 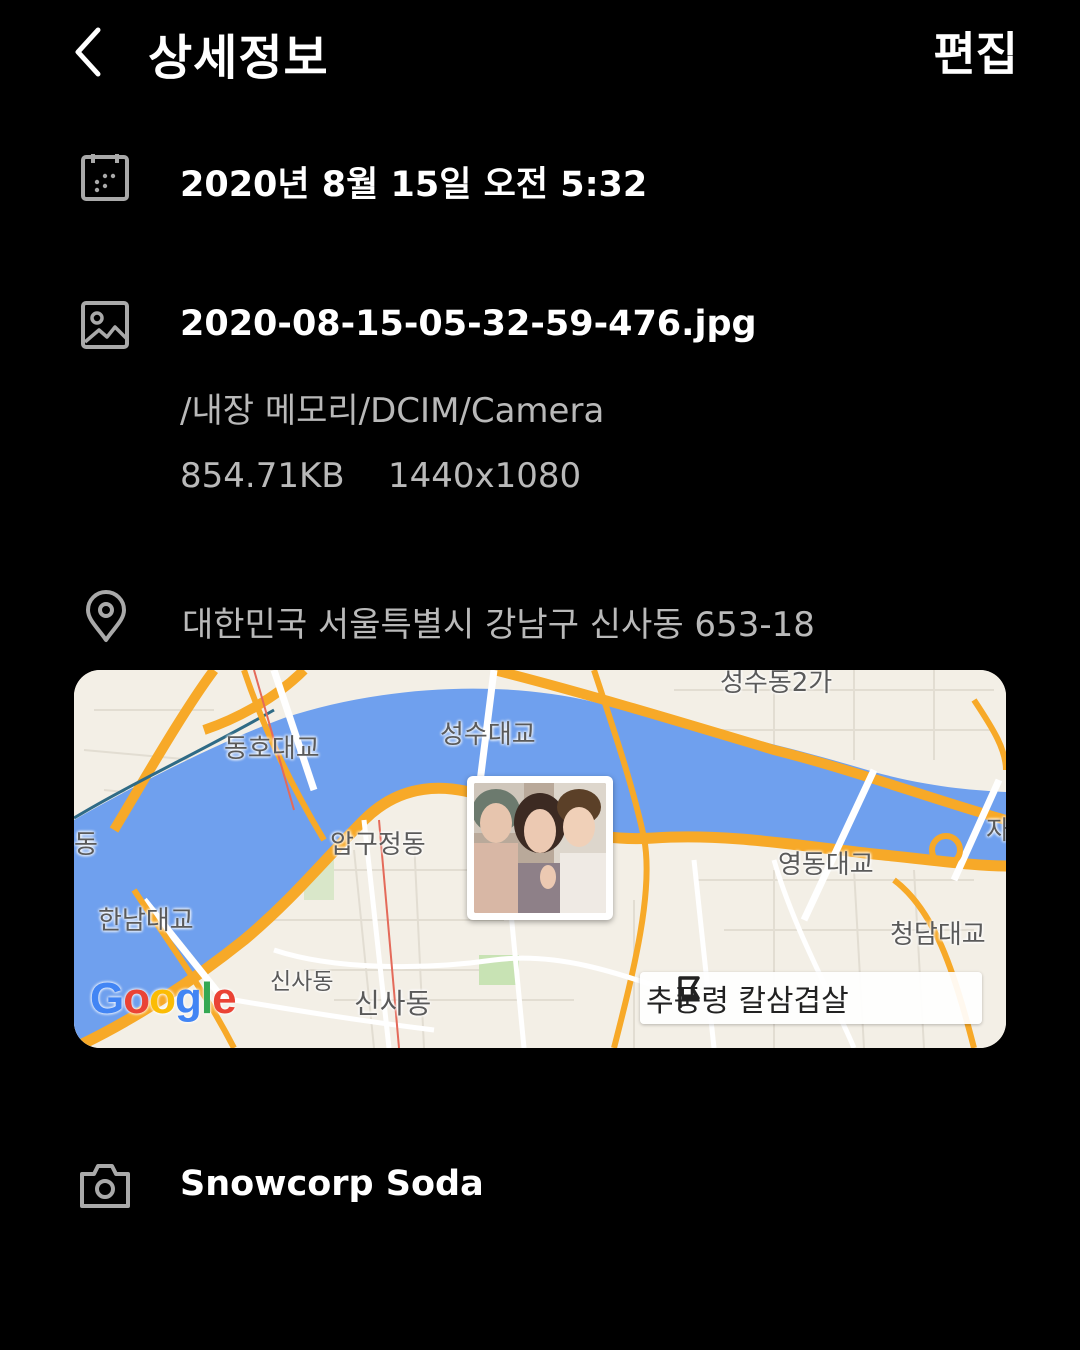 What do you see at coordinates (108, 618) in the screenshot?
I see `location-pin-icon` at bounding box center [108, 618].